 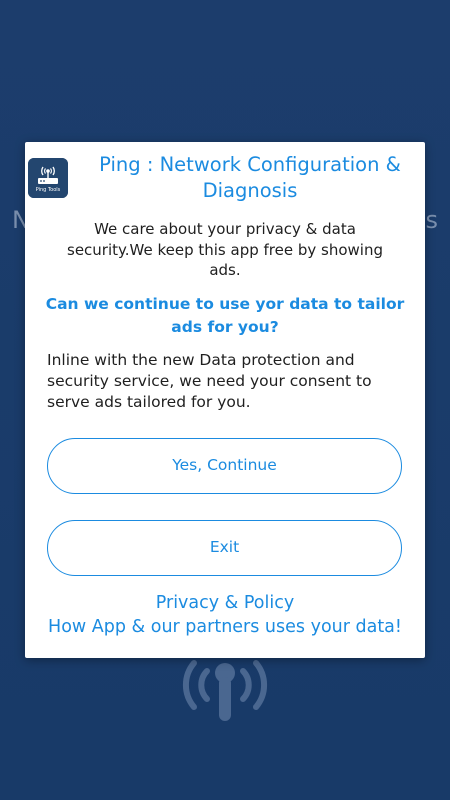 I want to click on privacy-policy-link: Privacy & Policy, so click(x=225, y=603).